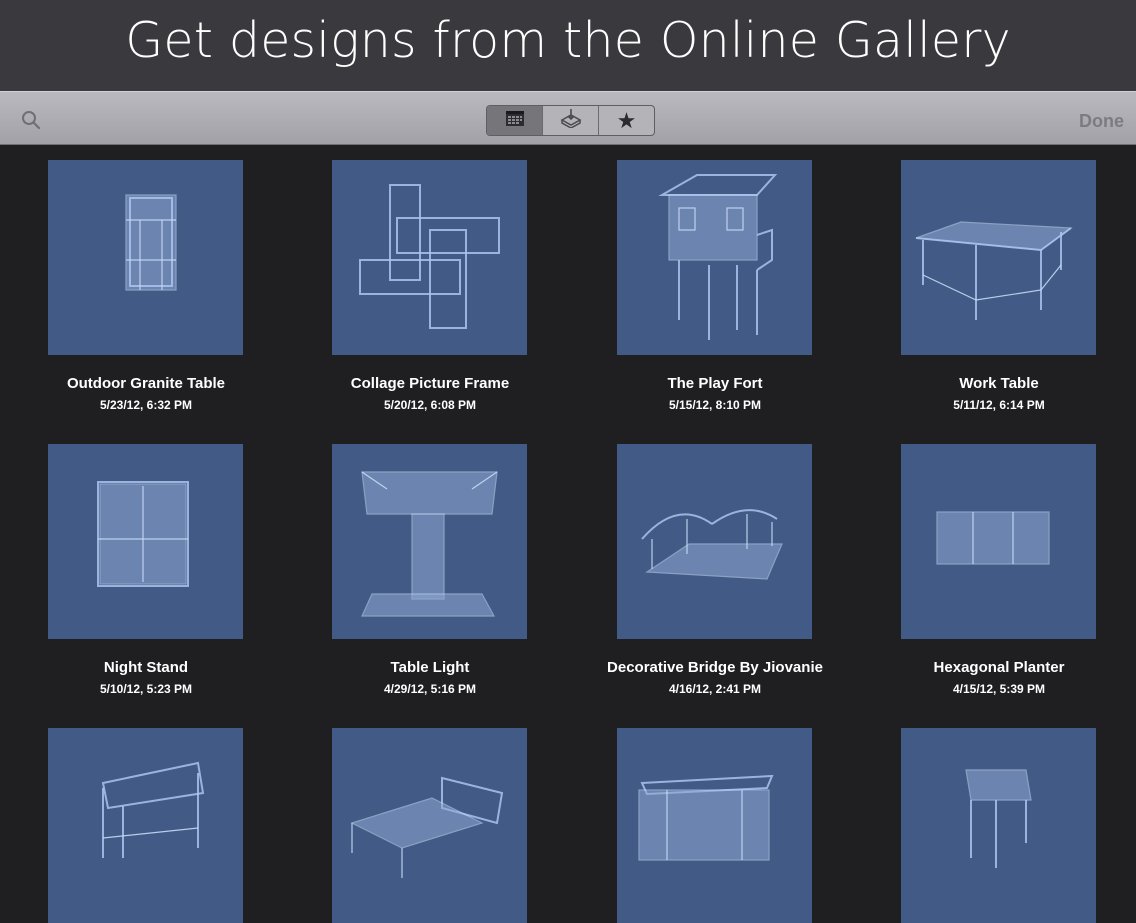 This screenshot has width=1136, height=923. What do you see at coordinates (430, 667) in the screenshot?
I see `design-title: Table Light` at bounding box center [430, 667].